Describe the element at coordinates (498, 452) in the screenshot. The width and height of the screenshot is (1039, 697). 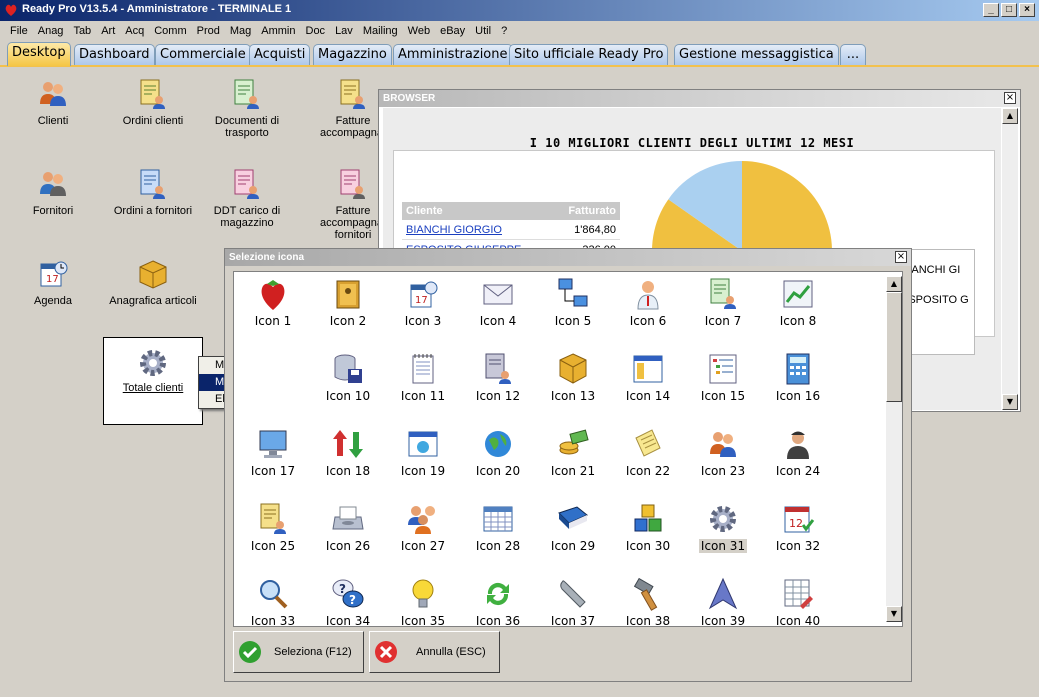
I see `icon-cell-20: Icon 20` at that location.